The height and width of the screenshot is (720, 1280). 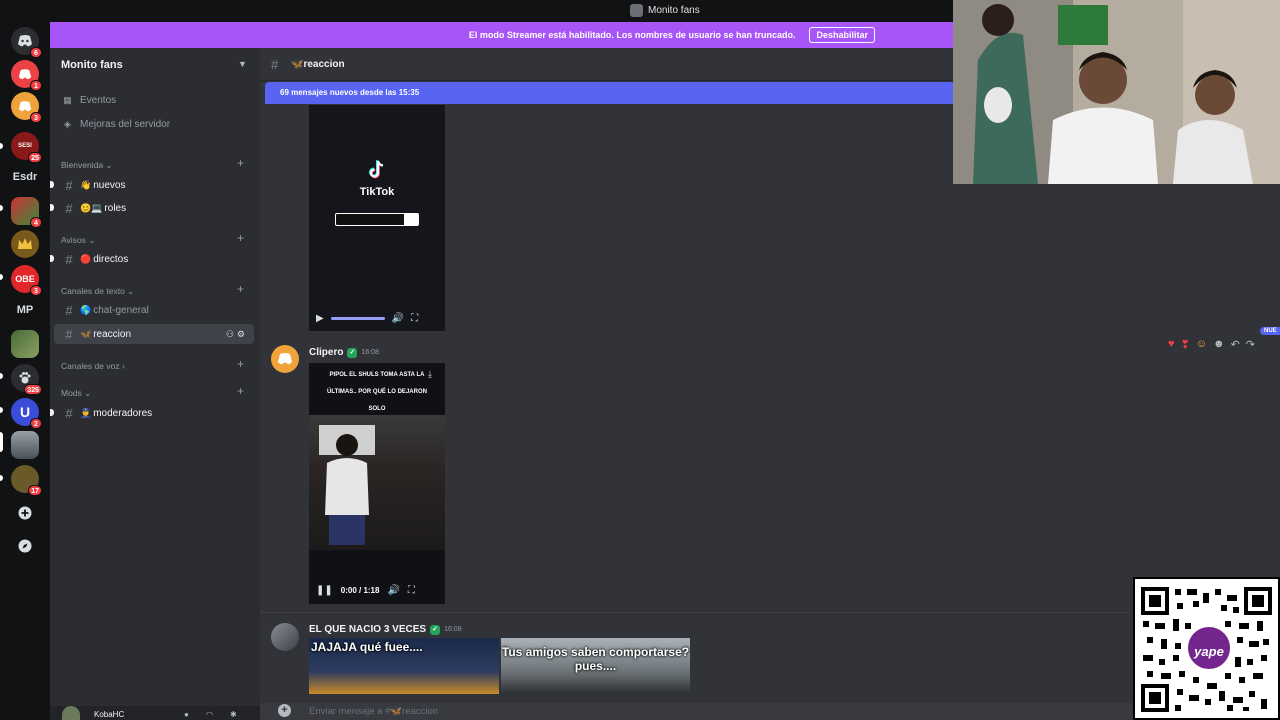 What do you see at coordinates (67, 124) in the screenshot?
I see `boost-icon: ◈` at bounding box center [67, 124].